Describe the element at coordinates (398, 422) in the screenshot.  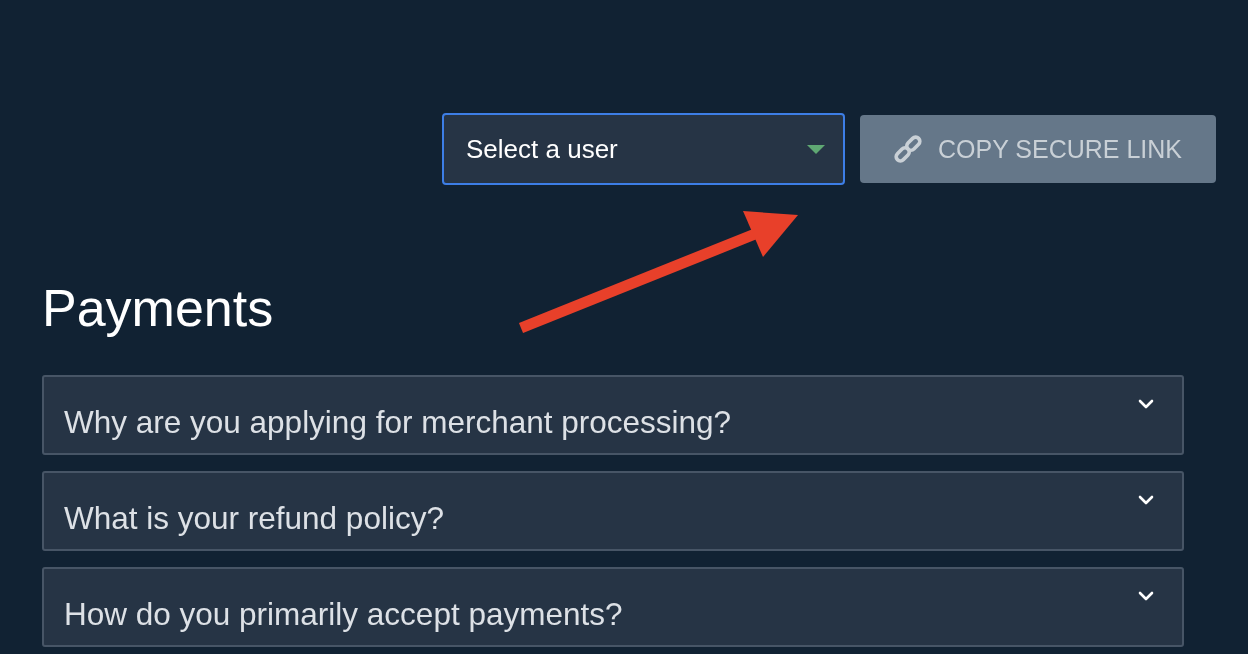
I see `question-text: Why are you applying for merchant processing?` at that location.